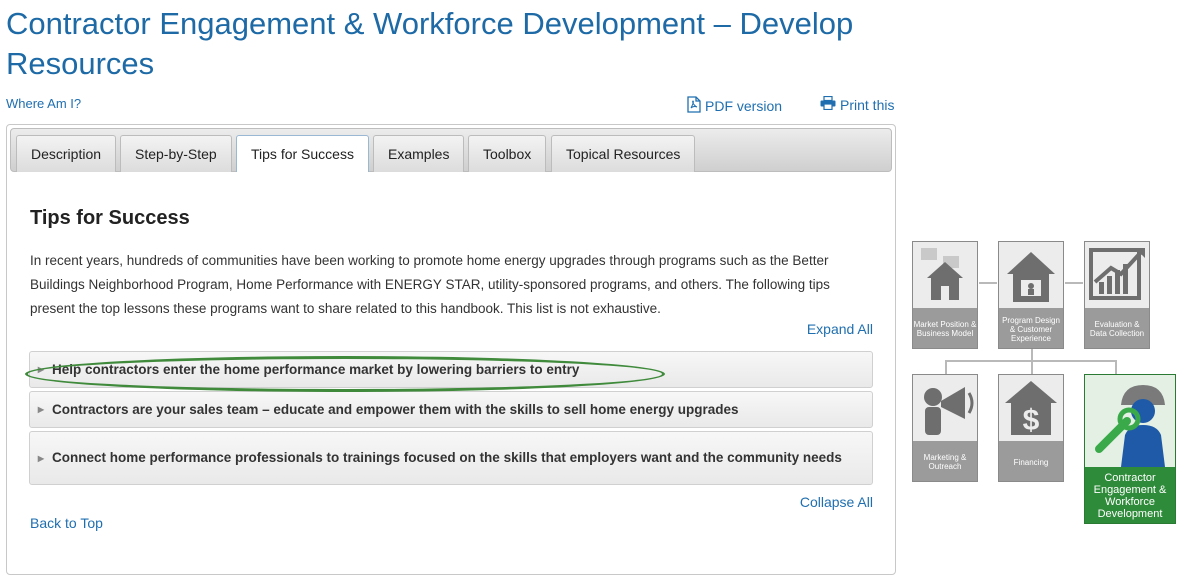 This screenshot has width=1200, height=581. What do you see at coordinates (43, 103) in the screenshot?
I see `where-am-i-link: Where Am I?` at bounding box center [43, 103].